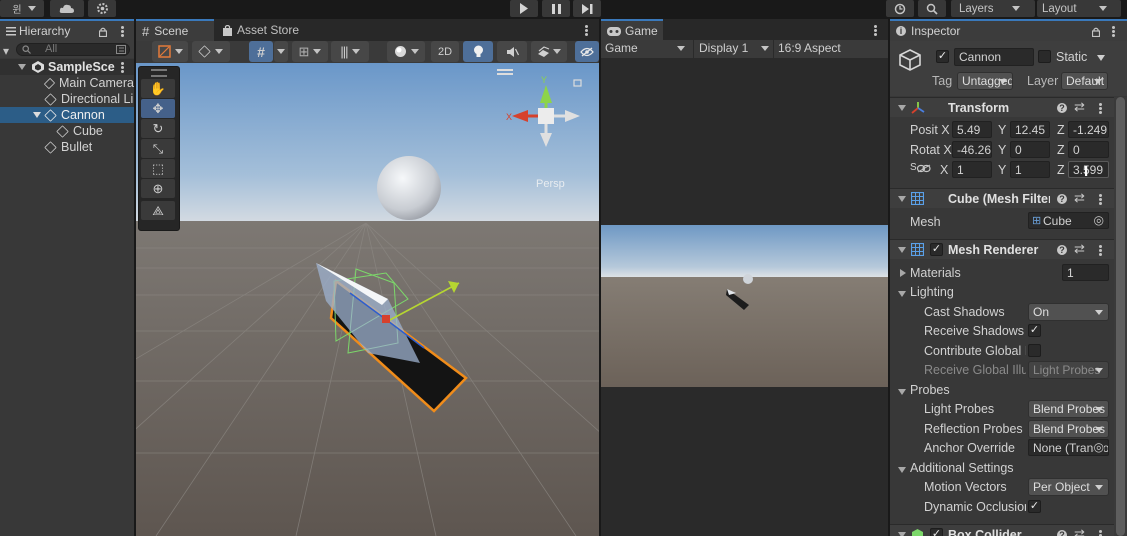 This screenshot has height=536, width=1127. What do you see at coordinates (67, 83) in the screenshot?
I see `list-item: Main Camera` at bounding box center [67, 83].